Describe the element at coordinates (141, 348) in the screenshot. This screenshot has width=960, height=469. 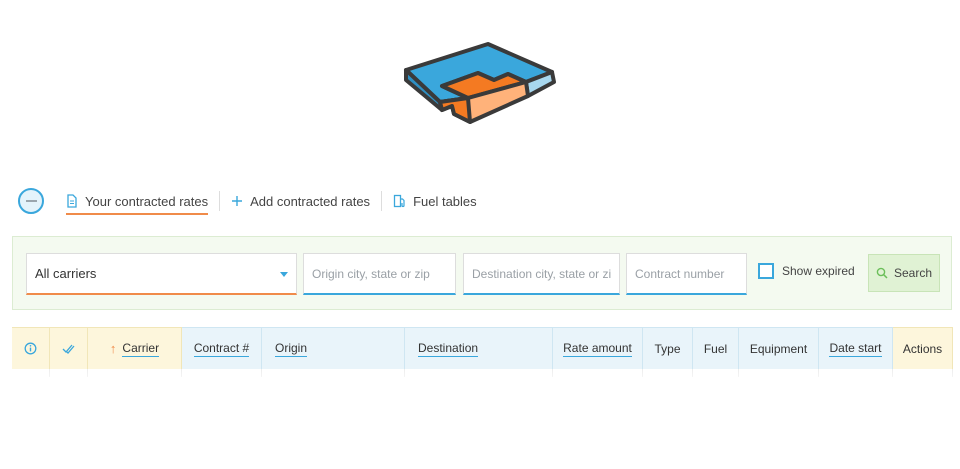
I see `column-carrier-label: Carrier` at that location.